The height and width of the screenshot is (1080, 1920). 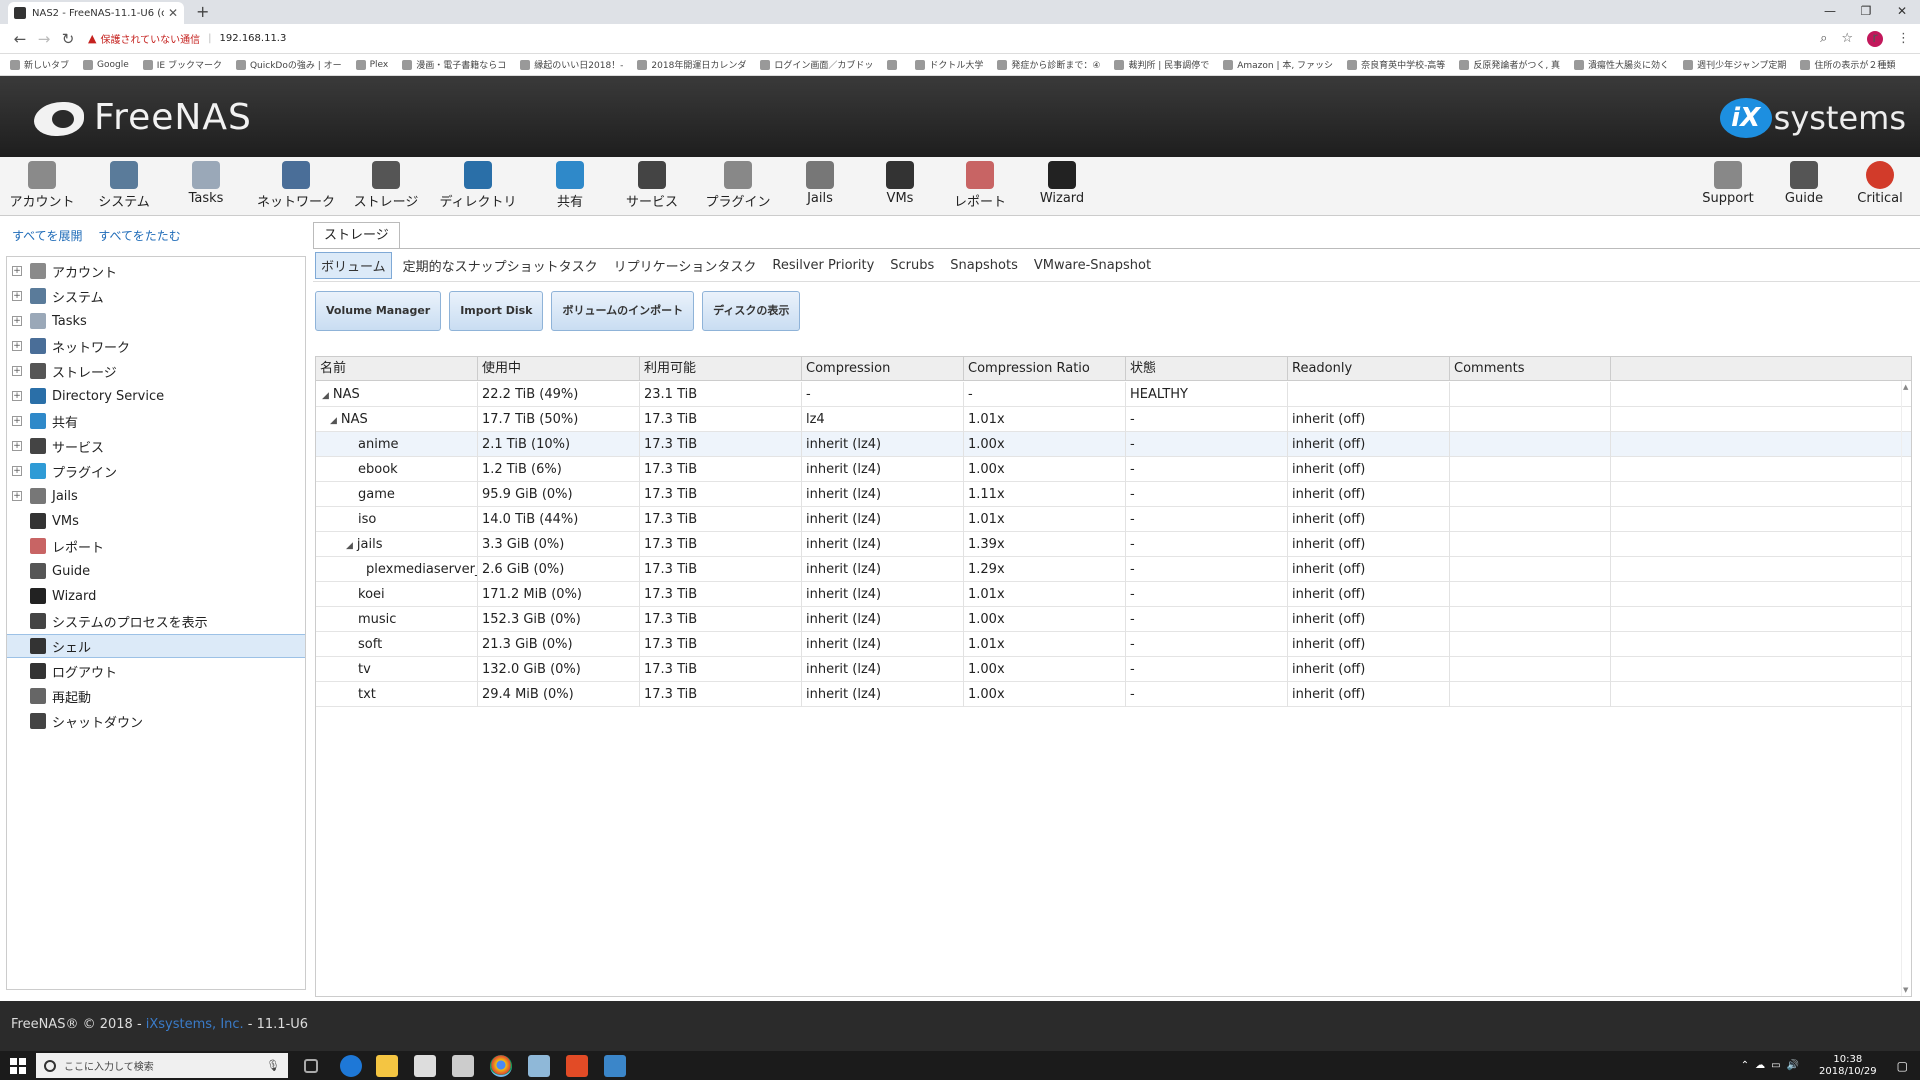 I want to click on tree-item: シェル, so click(x=156, y=646).